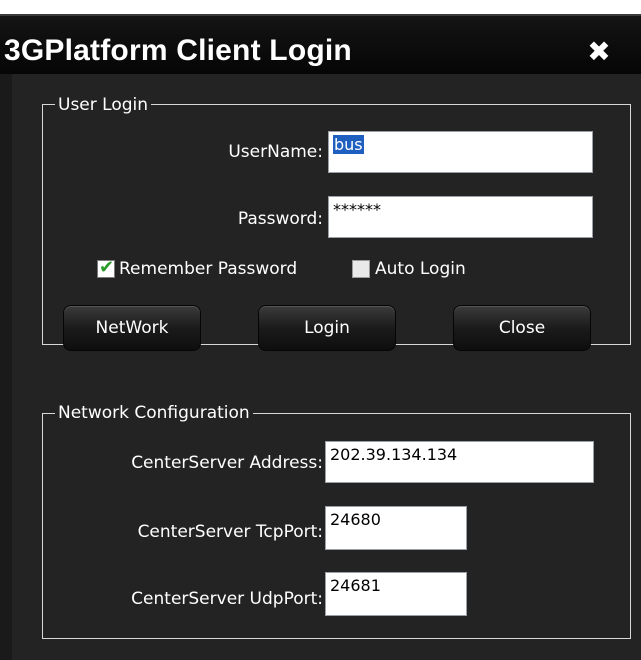 This screenshot has width=641, height=660. I want to click on username-field: bus, so click(460, 152).